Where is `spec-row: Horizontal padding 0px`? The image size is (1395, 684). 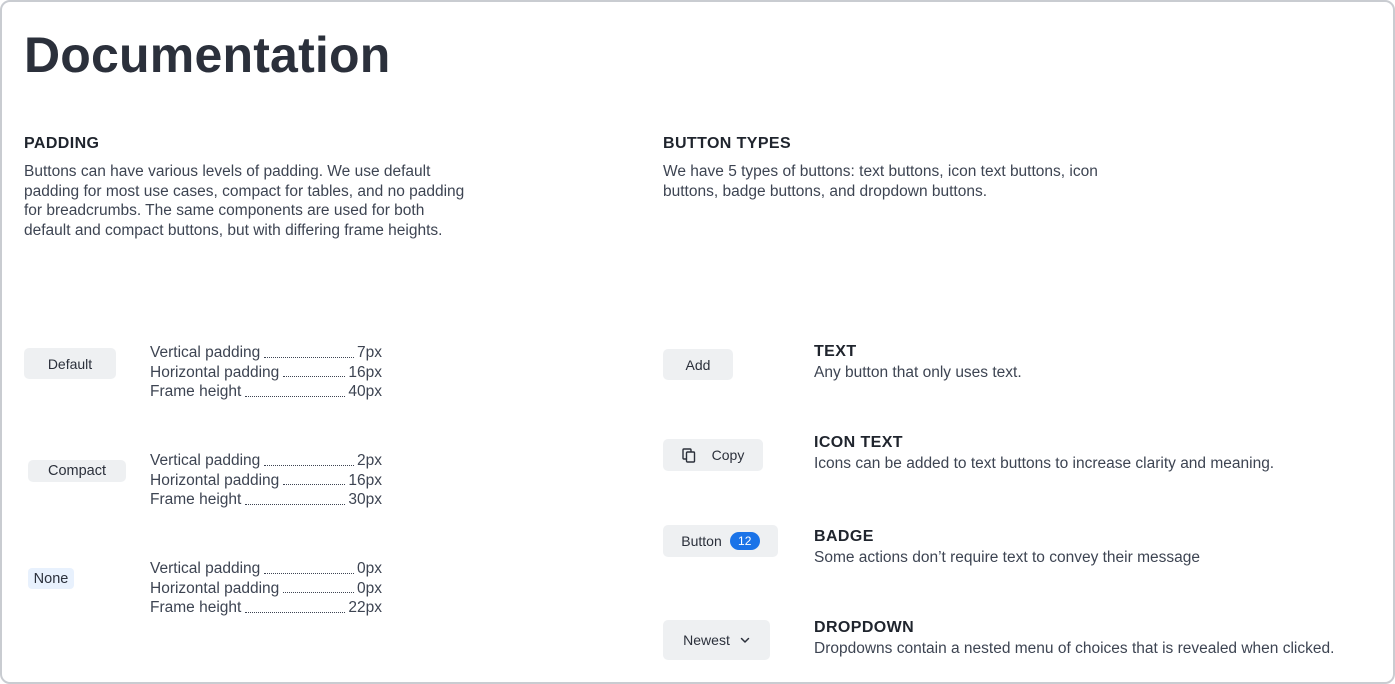
spec-row: Horizontal padding 0px is located at coordinates (266, 589).